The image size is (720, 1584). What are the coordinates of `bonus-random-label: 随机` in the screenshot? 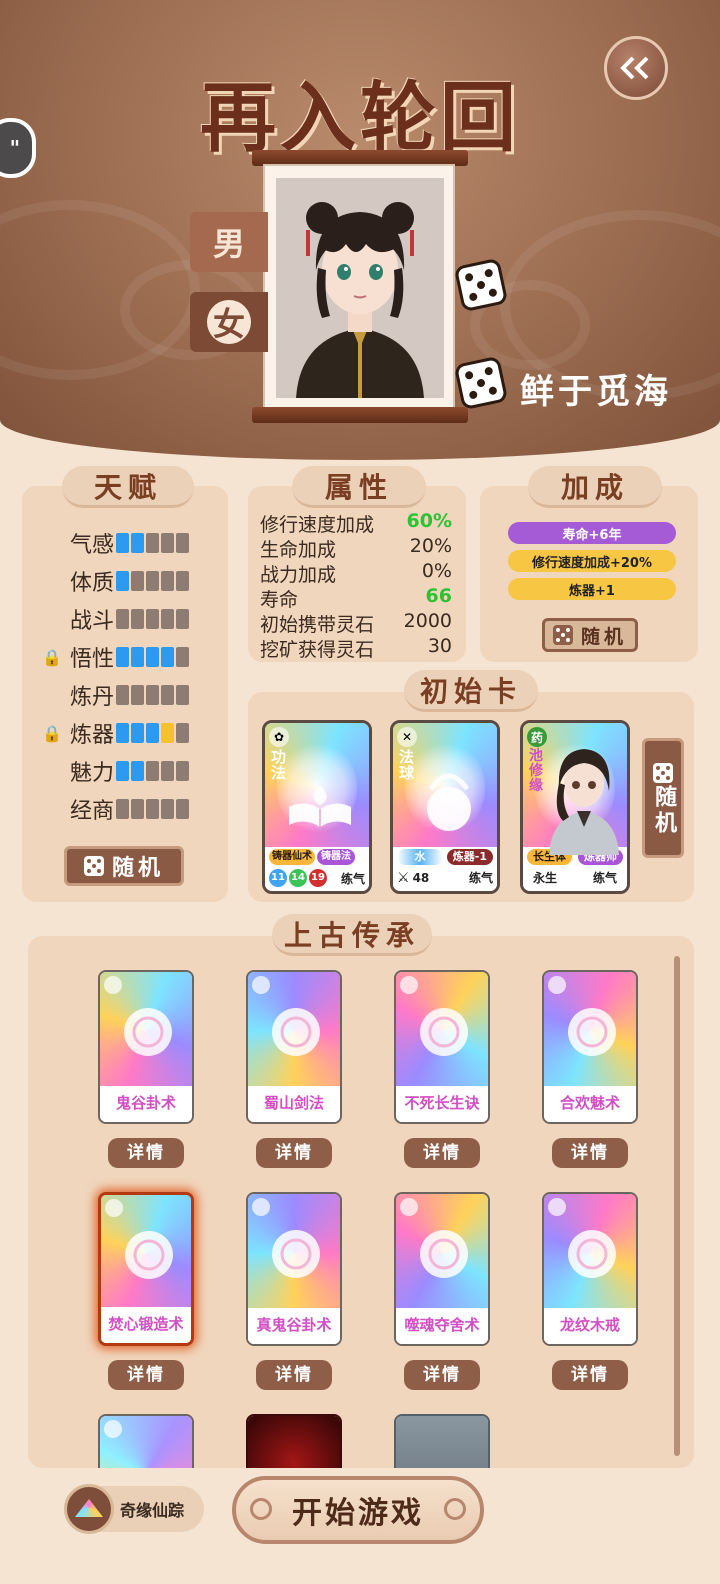 It's located at (603, 636).